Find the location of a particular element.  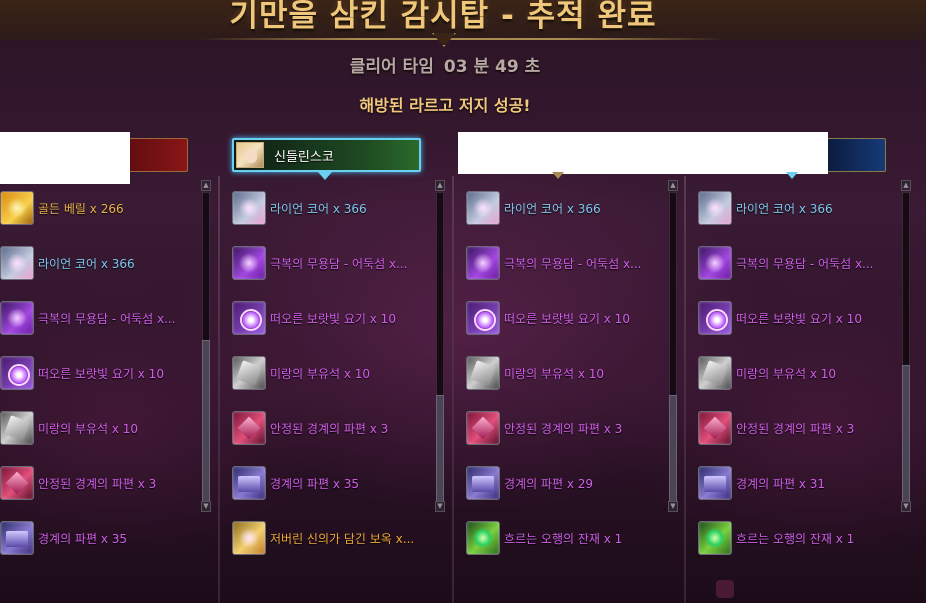

reward-item: 골든 베릴 x 266 is located at coordinates (115, 208).